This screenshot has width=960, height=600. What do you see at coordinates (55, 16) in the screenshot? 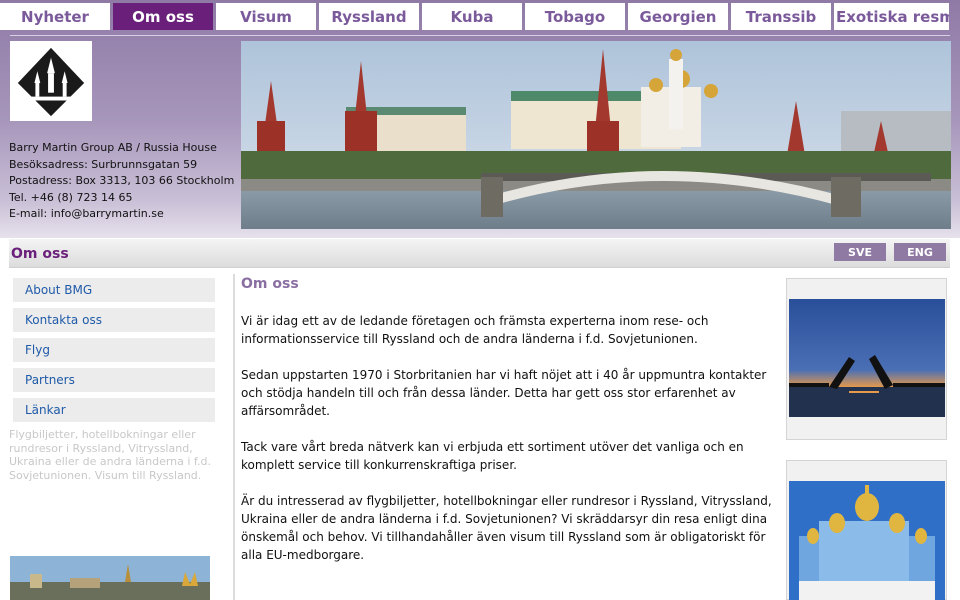
I see `nav-tab-nyheter: Nyheter` at bounding box center [55, 16].